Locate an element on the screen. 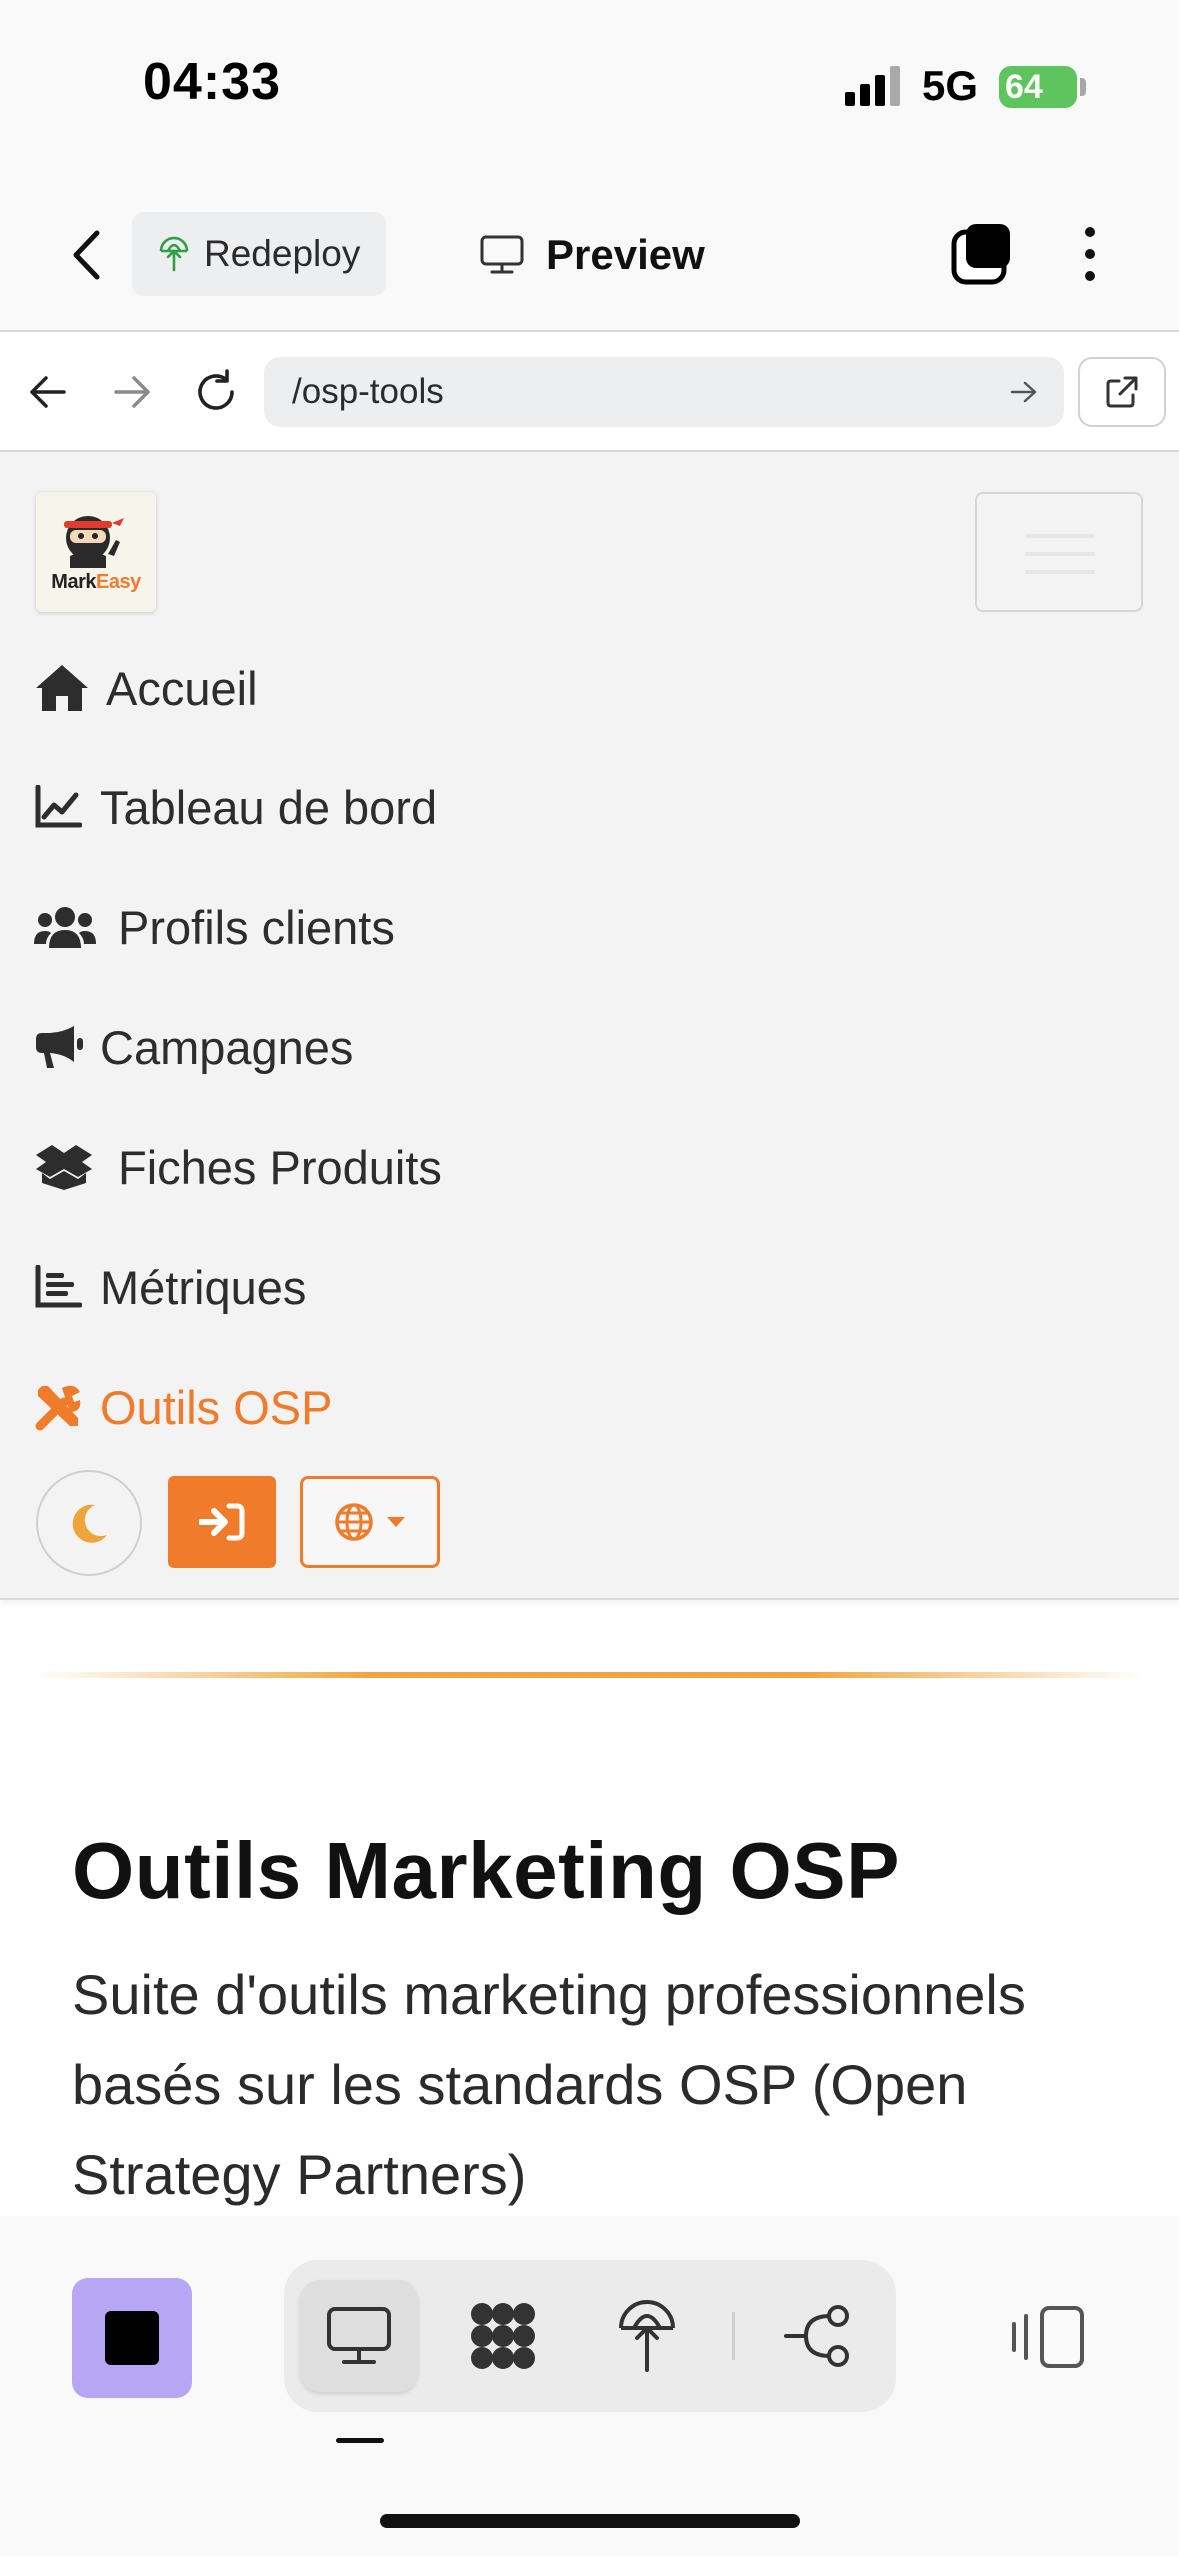 This screenshot has width=1179, height=2556. tabs-button is located at coordinates (982, 254).